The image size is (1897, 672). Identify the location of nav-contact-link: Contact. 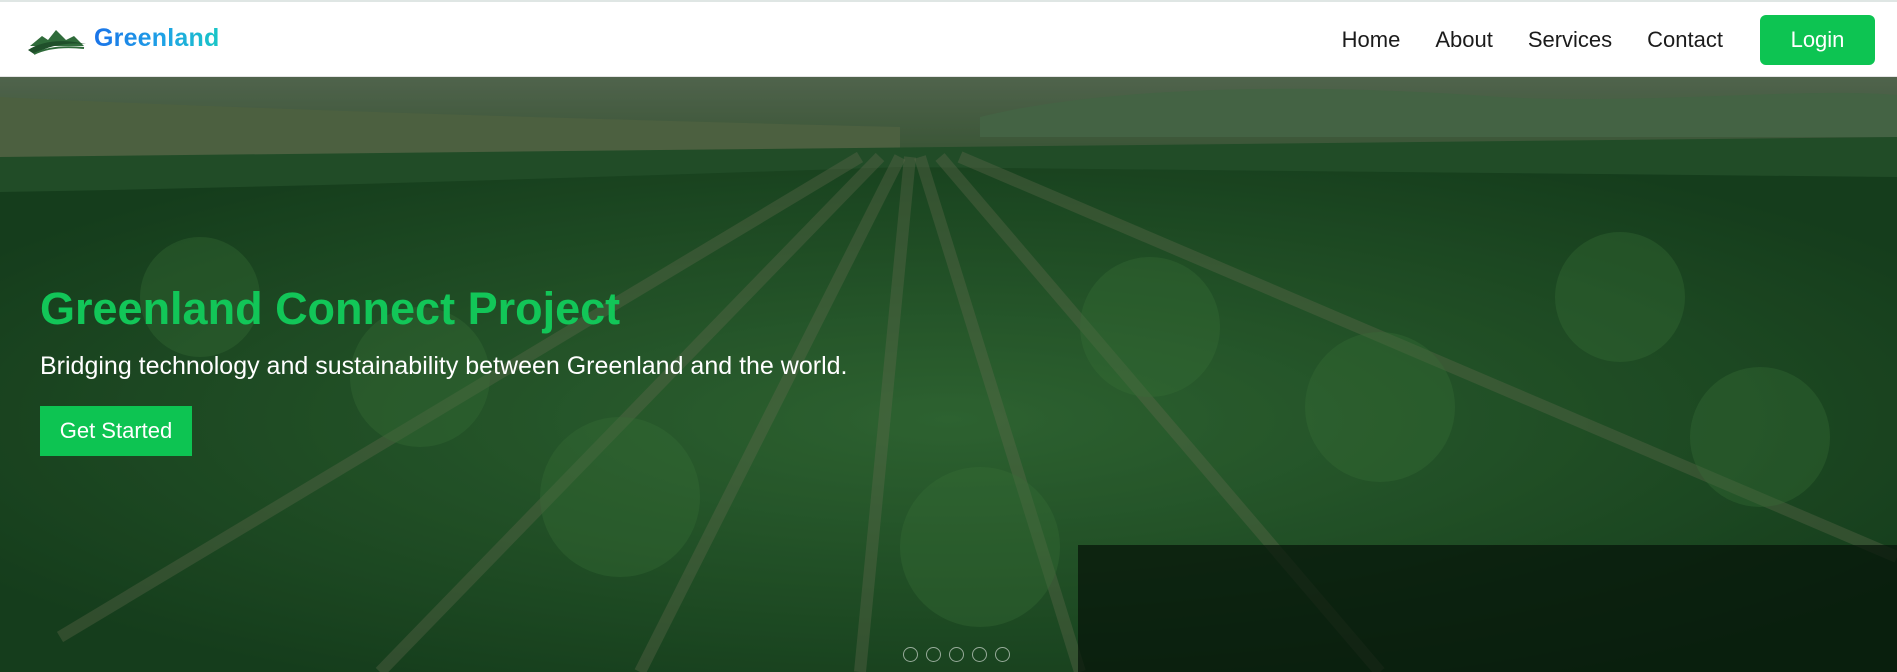
(1685, 40).